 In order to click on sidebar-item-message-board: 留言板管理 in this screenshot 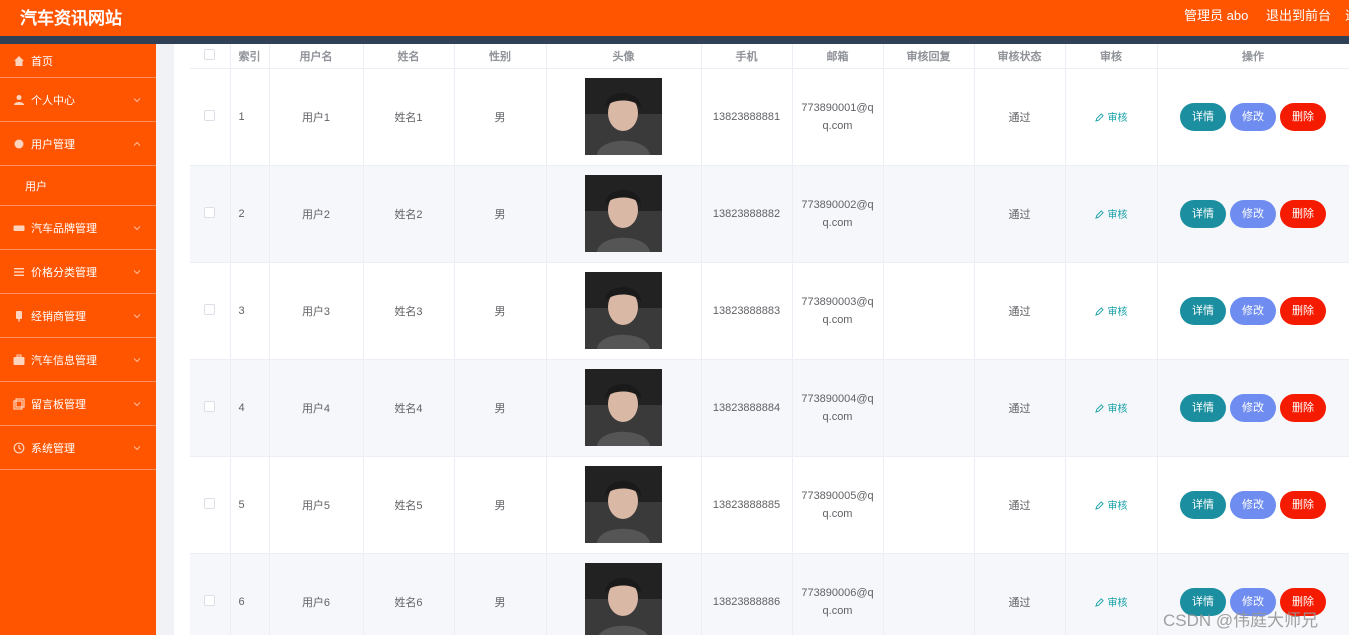, I will do `click(78, 404)`.